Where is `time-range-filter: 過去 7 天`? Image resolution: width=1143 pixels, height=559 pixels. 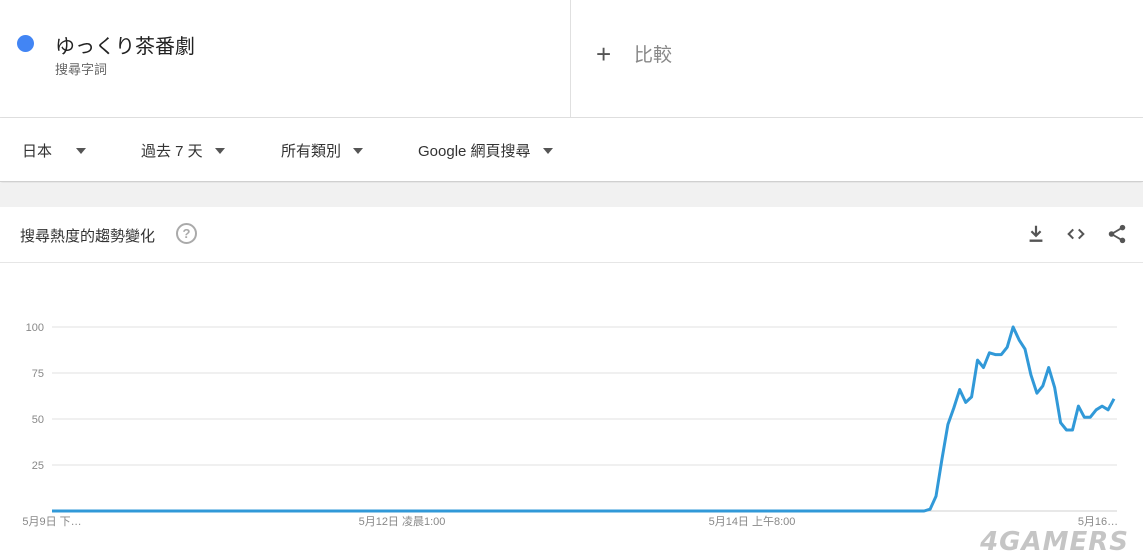
time-range-filter: 過去 7 天 is located at coordinates (183, 150).